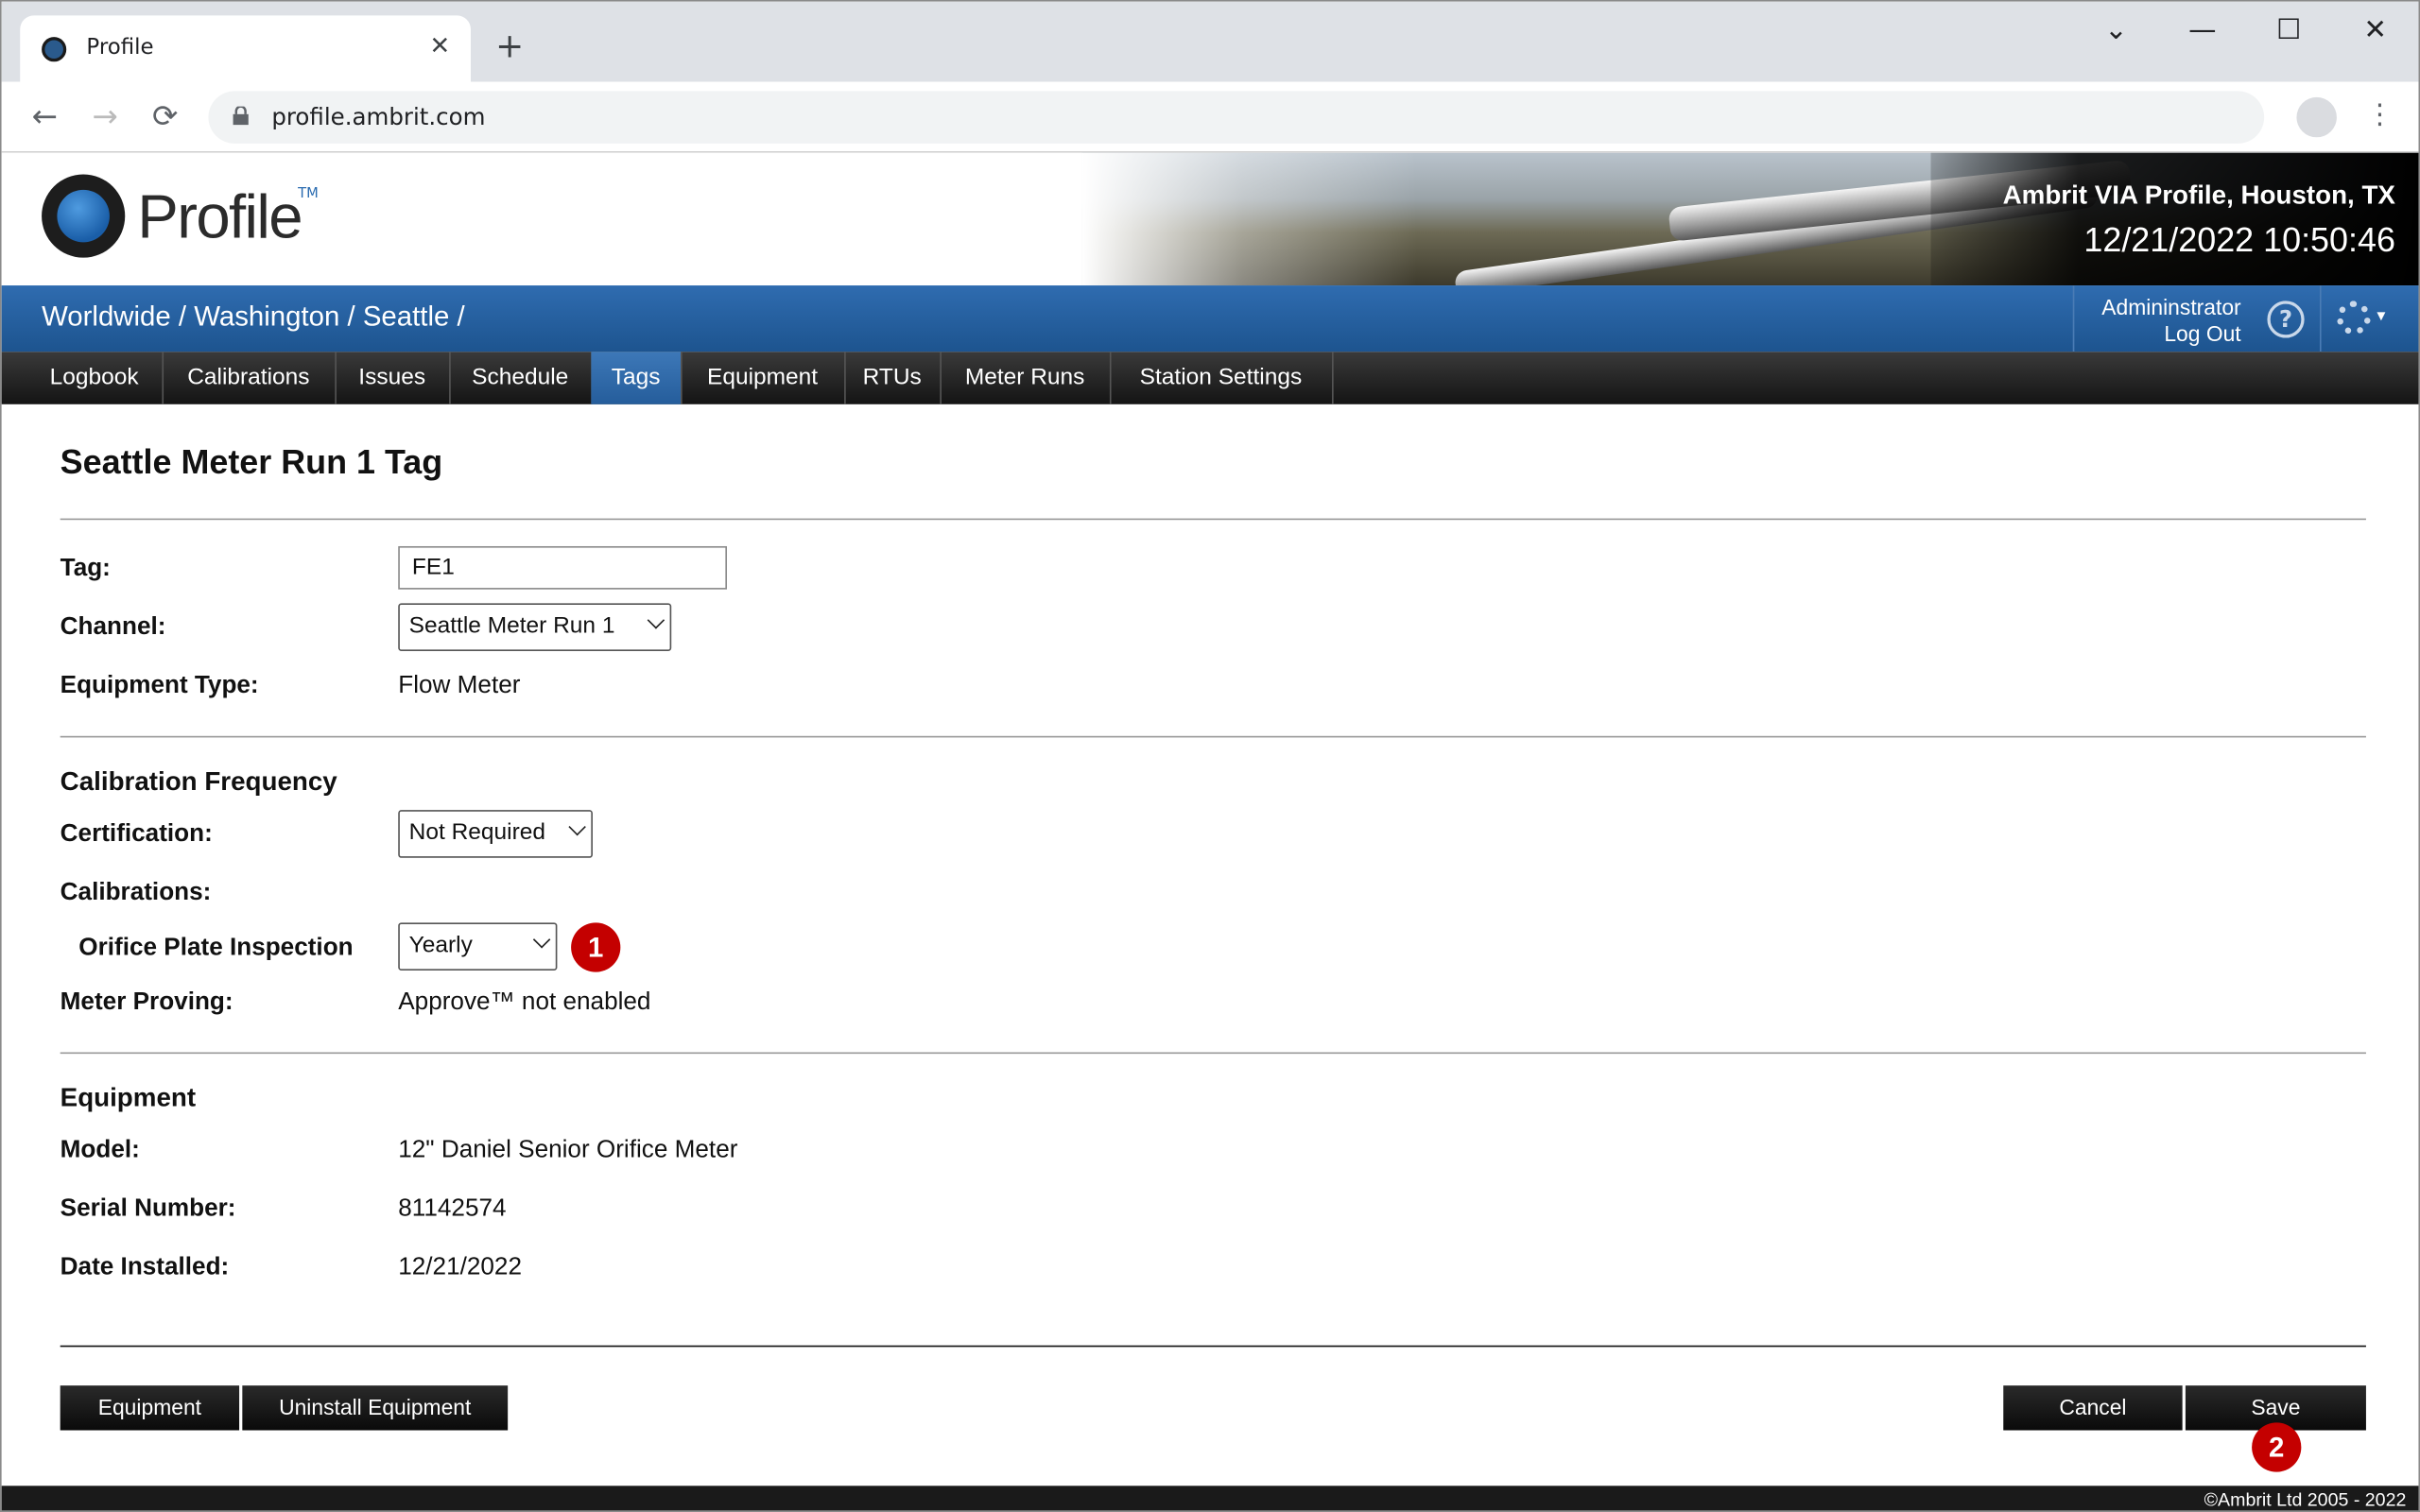 This screenshot has height=1512, width=2420. Describe the element at coordinates (512, 625) in the screenshot. I see `channel-select-value: Seattle Meter Run 1` at that location.